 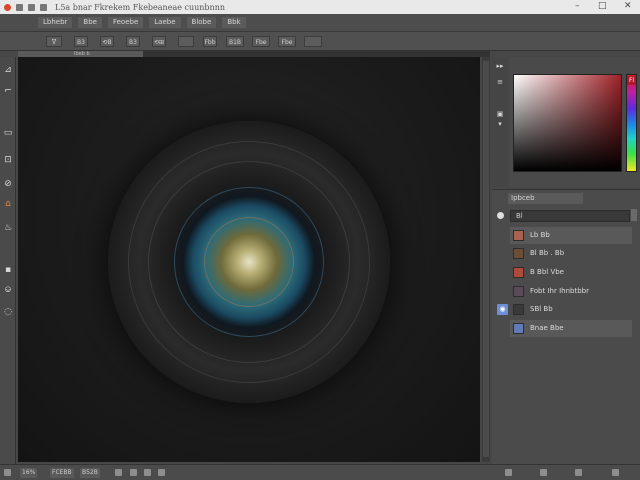 I want to click on layer-name: Bl Bb . Bb, so click(x=547, y=253).